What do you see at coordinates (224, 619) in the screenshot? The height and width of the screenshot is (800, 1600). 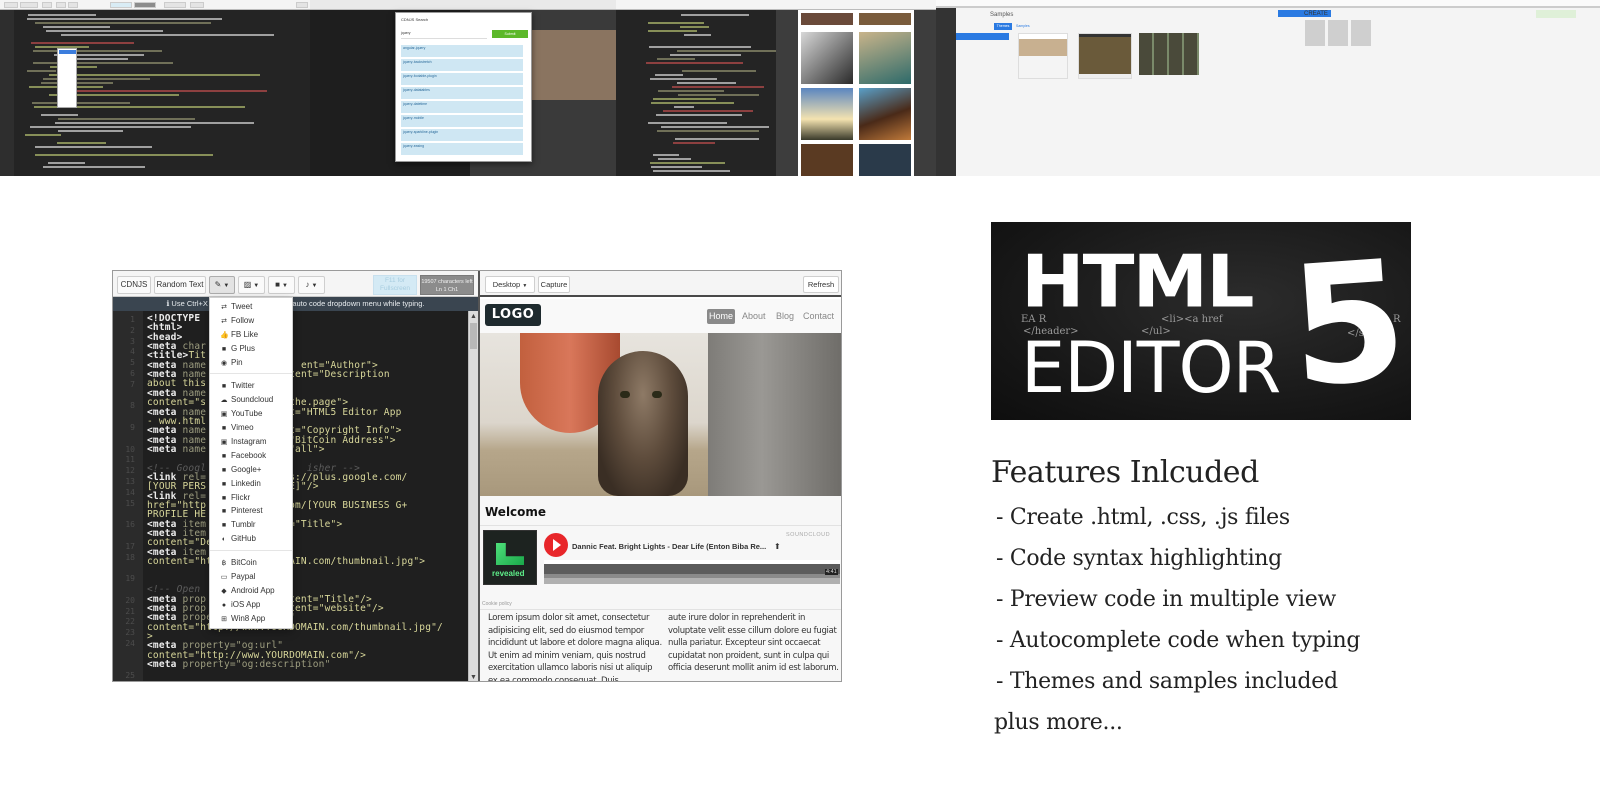 I see `win8-app-icon: ⊞` at bounding box center [224, 619].